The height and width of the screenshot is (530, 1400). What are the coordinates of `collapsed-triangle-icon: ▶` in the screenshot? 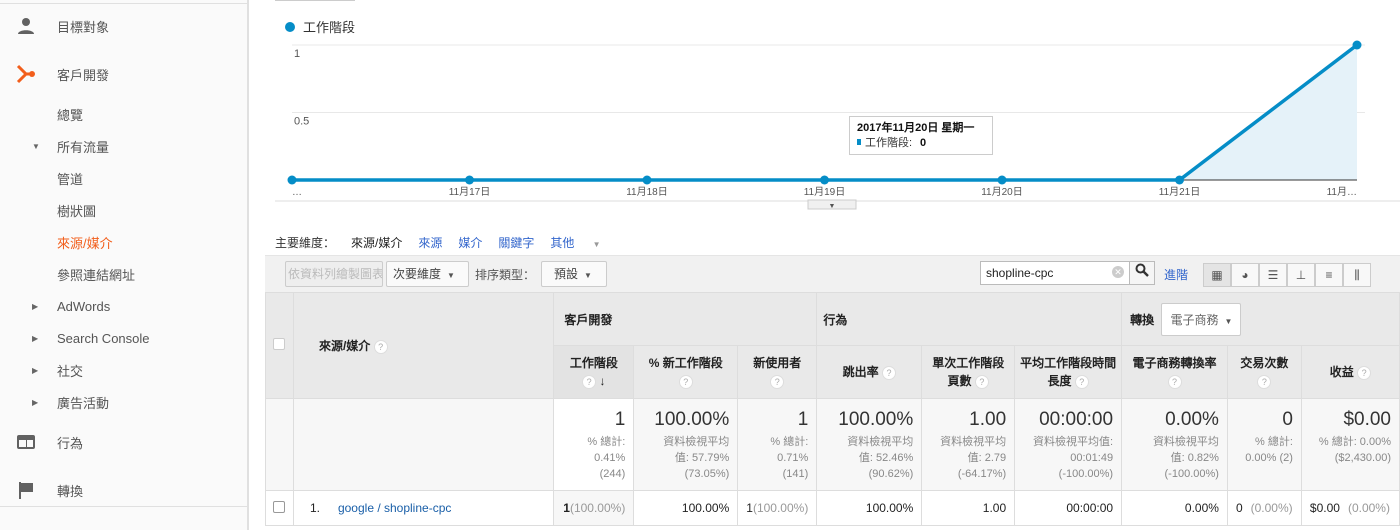 It's located at (35, 402).